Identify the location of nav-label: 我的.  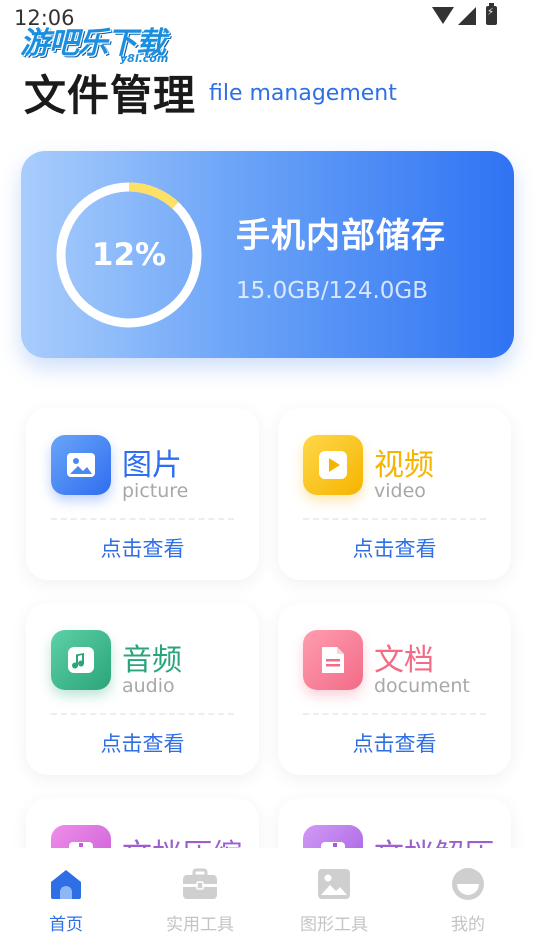
(468, 925).